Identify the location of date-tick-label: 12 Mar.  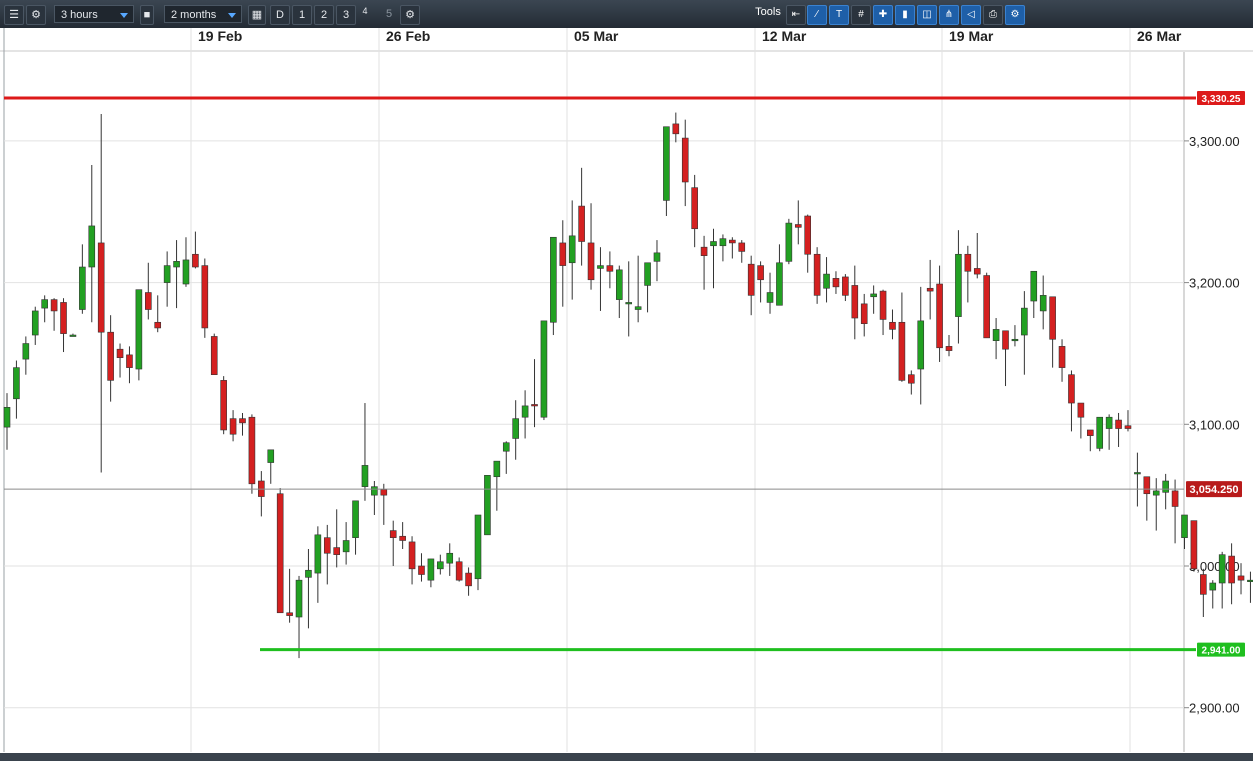
(784, 36).